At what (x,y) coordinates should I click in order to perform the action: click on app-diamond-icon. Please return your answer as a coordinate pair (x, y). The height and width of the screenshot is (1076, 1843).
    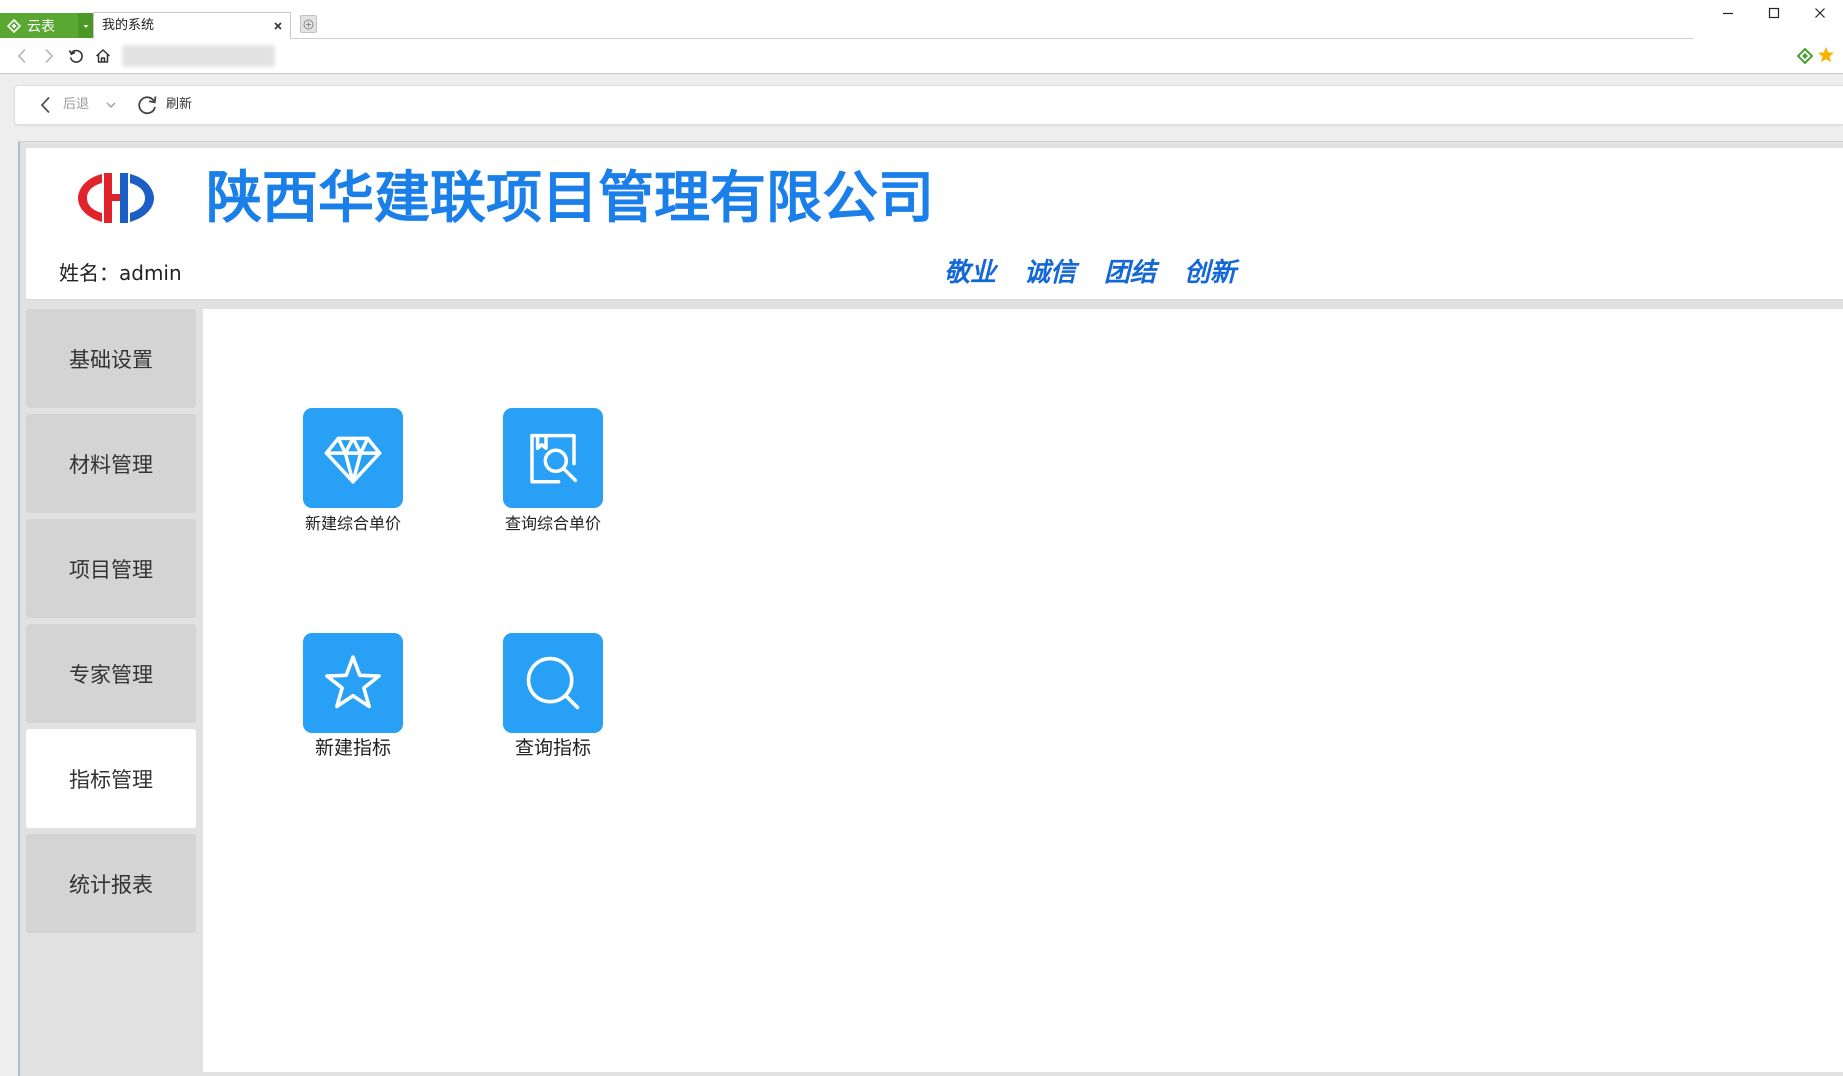
    Looking at the image, I should click on (14, 25).